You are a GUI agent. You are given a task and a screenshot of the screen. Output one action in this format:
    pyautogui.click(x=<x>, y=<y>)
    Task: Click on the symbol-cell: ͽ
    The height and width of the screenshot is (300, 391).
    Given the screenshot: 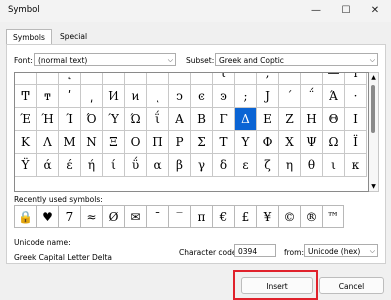 What is the action you would take?
    pyautogui.click(x=224, y=96)
    